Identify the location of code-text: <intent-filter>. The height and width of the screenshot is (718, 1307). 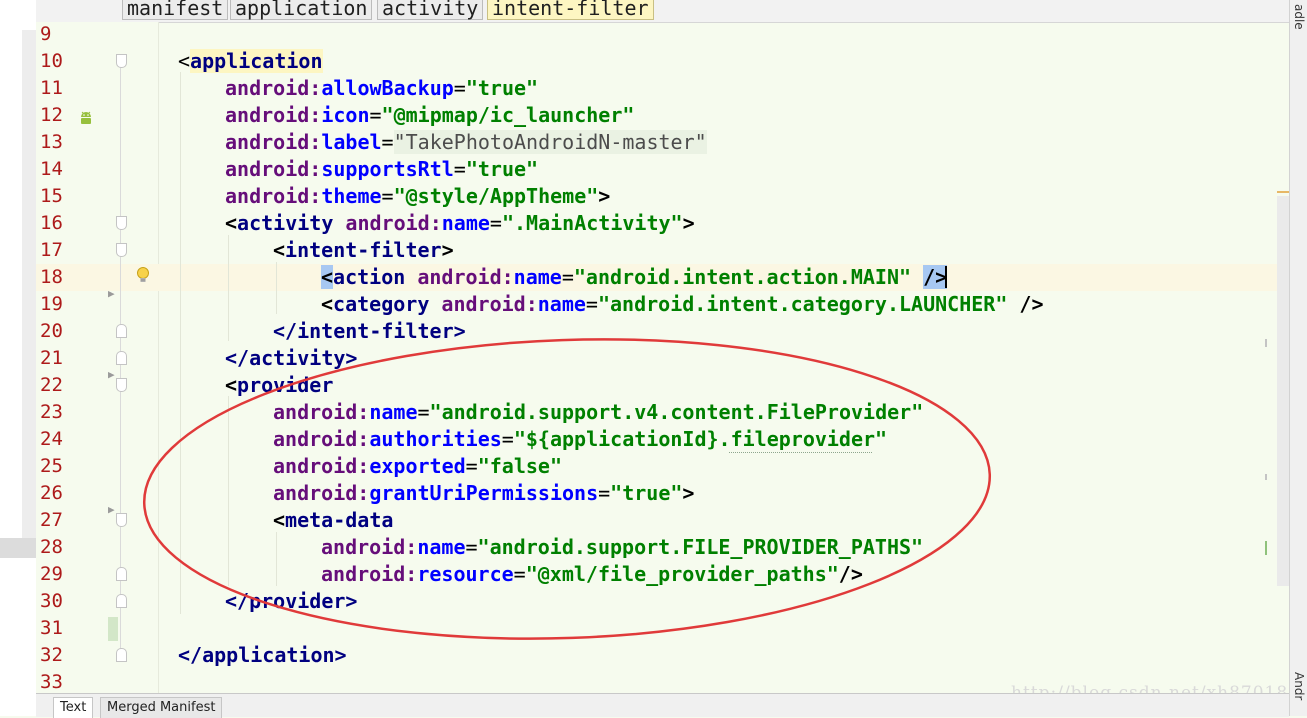
(363, 250).